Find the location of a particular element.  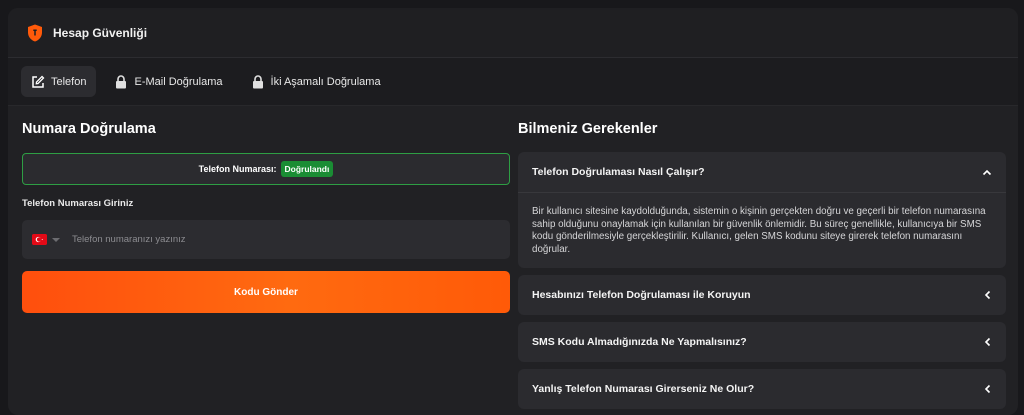

tab-label: Telefon is located at coordinates (69, 81).